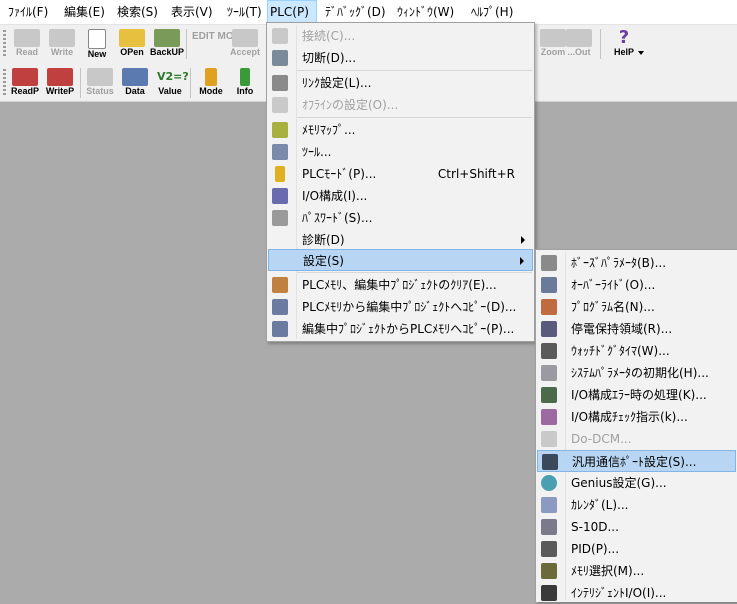  I want to click on menu-help: ﾍﾙﾌﾟ(H), so click(492, 12).